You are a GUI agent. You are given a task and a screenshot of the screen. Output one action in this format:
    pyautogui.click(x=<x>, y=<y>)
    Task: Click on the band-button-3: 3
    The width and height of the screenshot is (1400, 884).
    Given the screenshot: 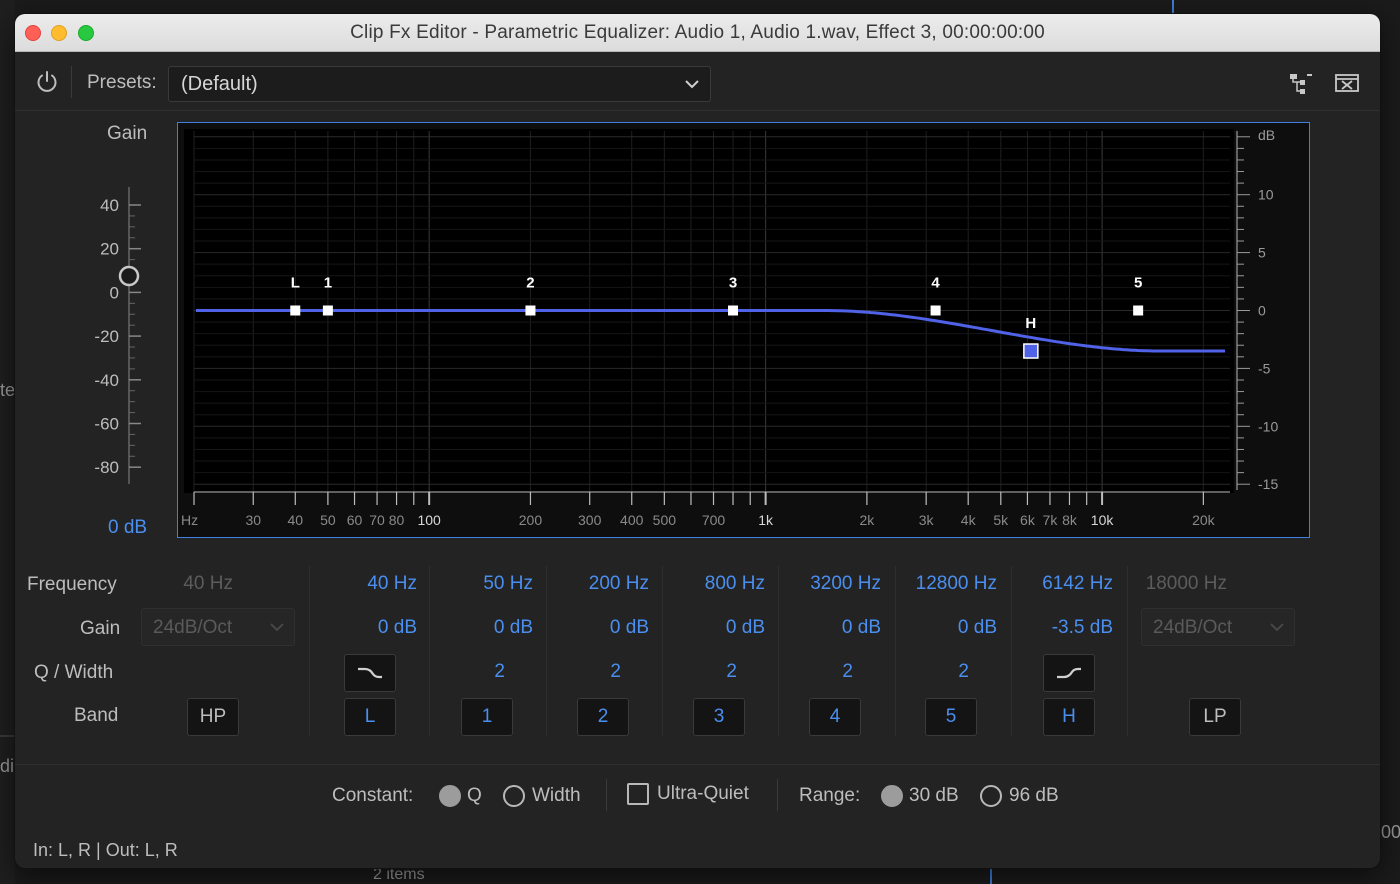 What is the action you would take?
    pyautogui.click(x=719, y=717)
    